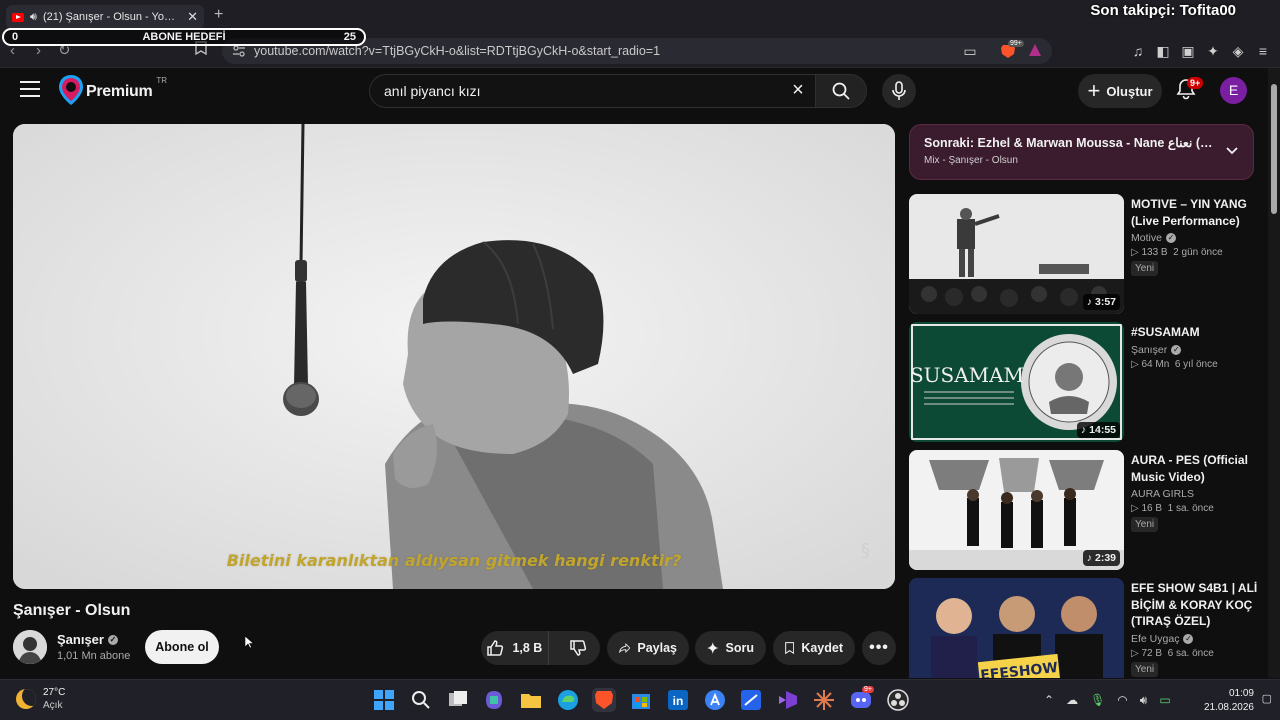  What do you see at coordinates (899, 91) in the screenshot?
I see `voice-search-button` at bounding box center [899, 91].